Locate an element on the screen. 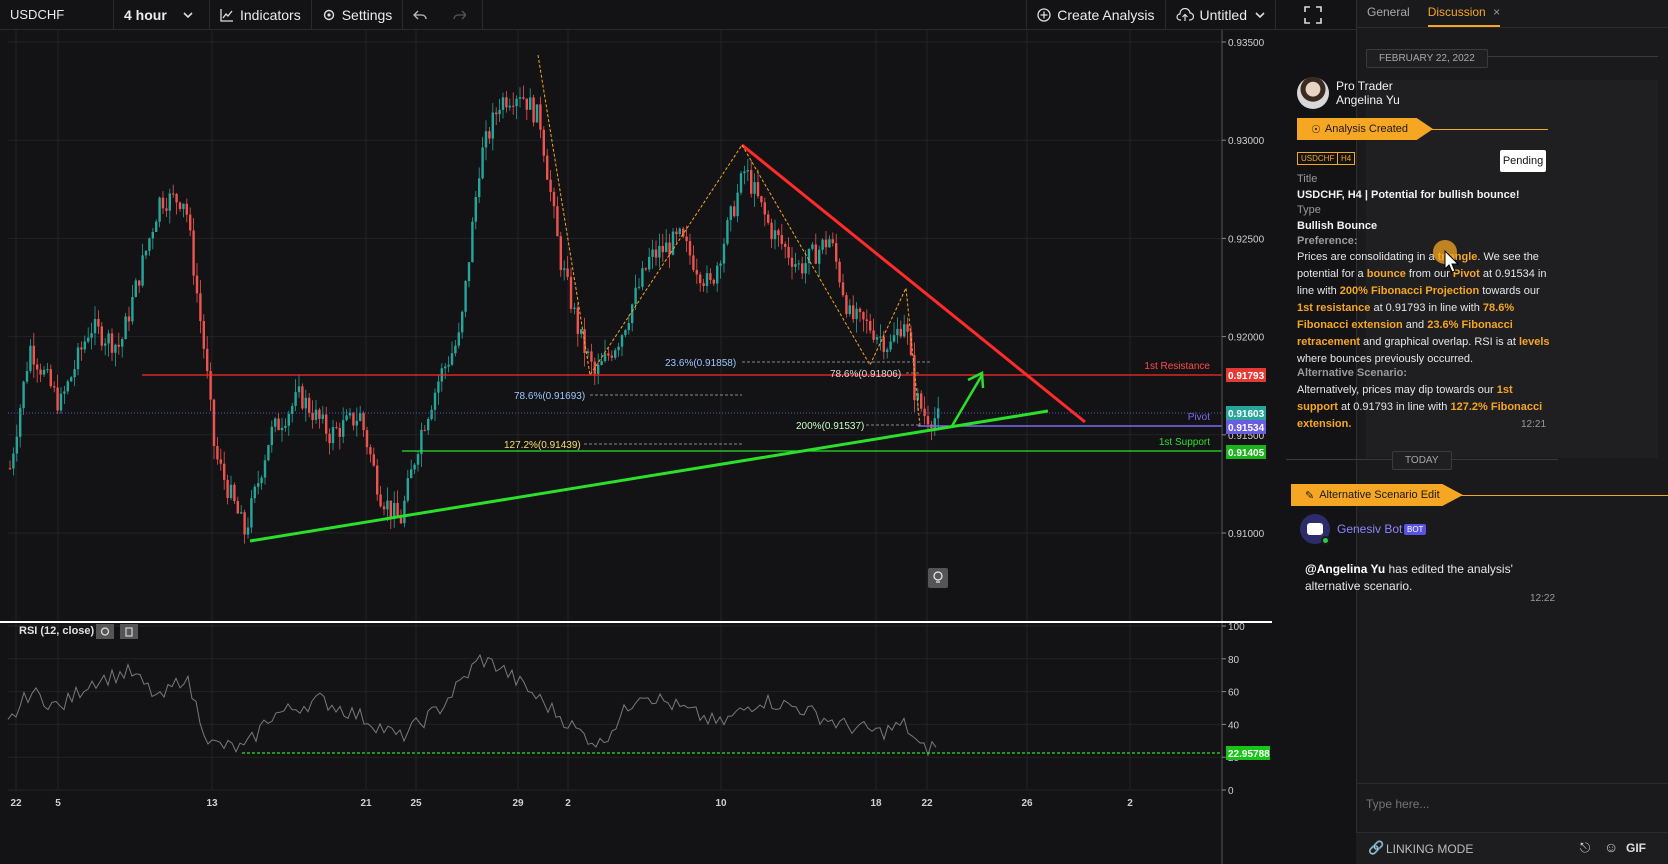 This screenshot has height=864, width=1668. bot-badge: BOT is located at coordinates (1415, 529).